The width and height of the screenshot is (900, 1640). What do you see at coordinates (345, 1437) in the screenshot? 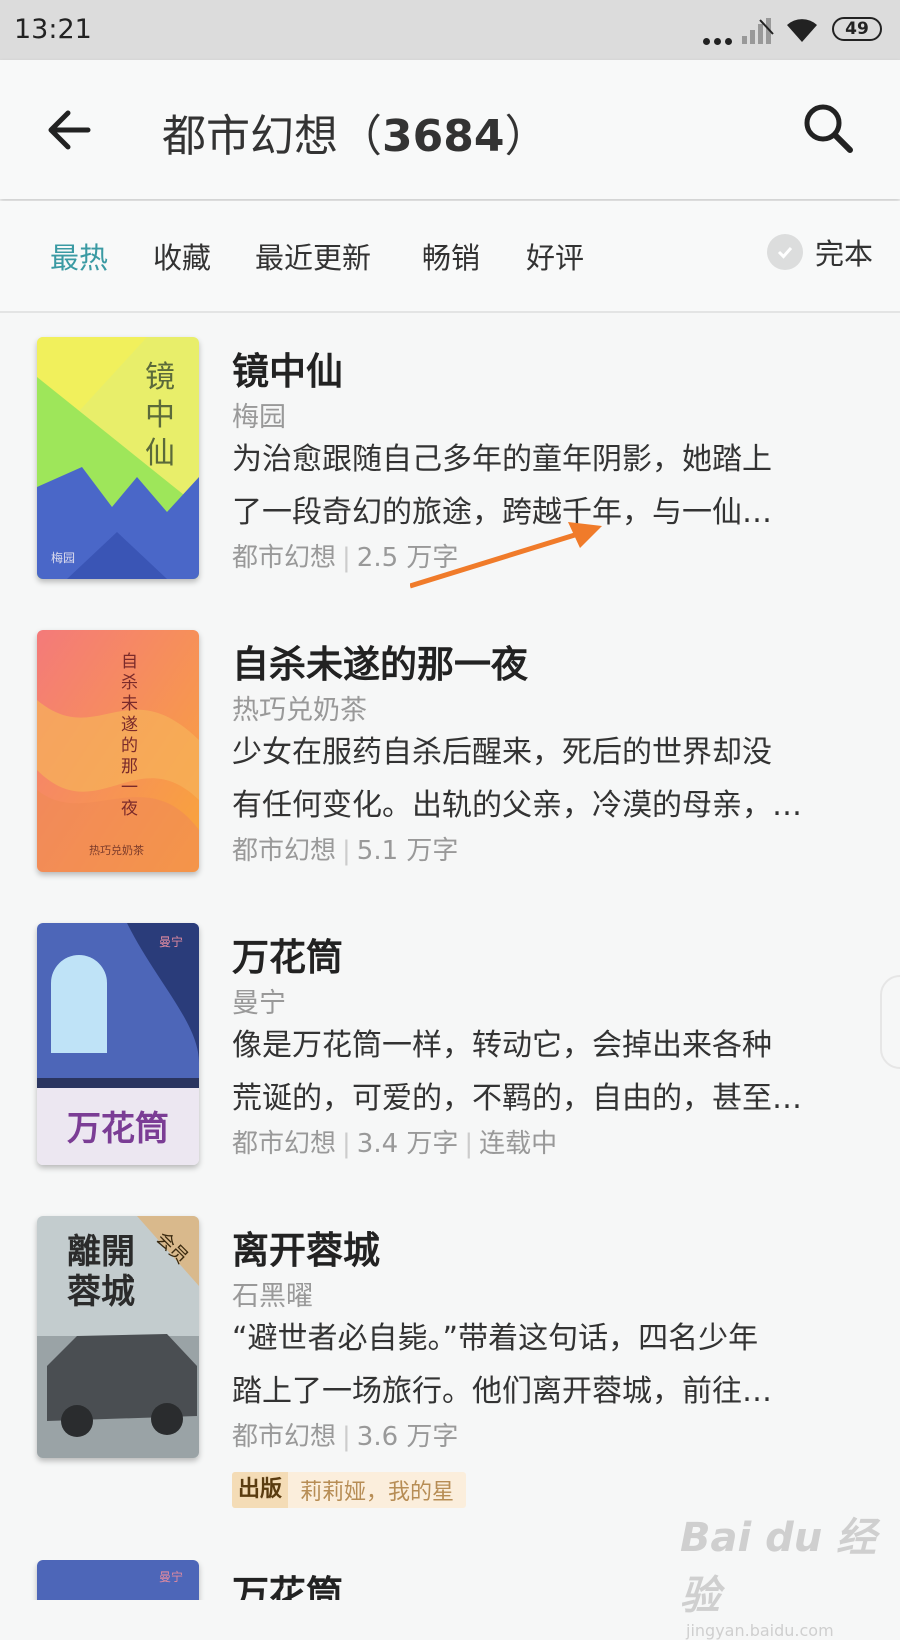
I see `book-meta: 都市幻想 | 3.6 万字` at bounding box center [345, 1437].